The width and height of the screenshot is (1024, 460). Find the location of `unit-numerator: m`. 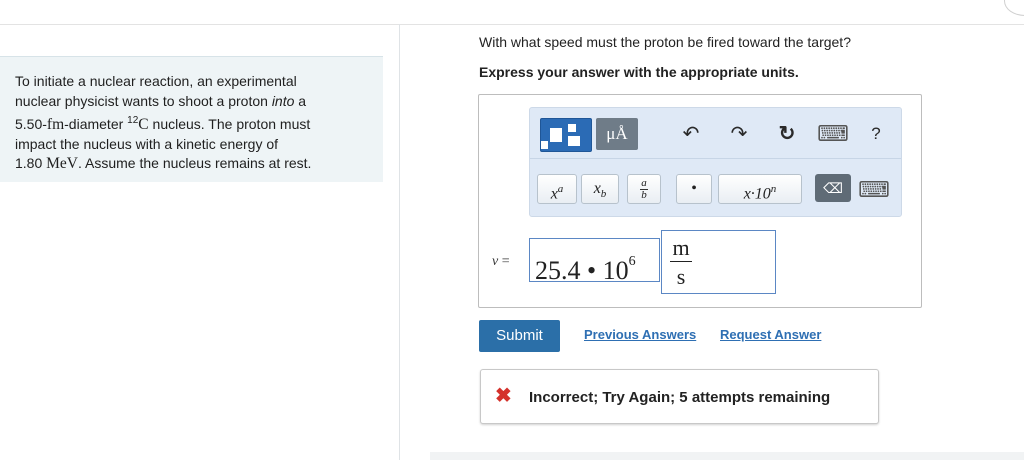

unit-numerator: m is located at coordinates (681, 248).